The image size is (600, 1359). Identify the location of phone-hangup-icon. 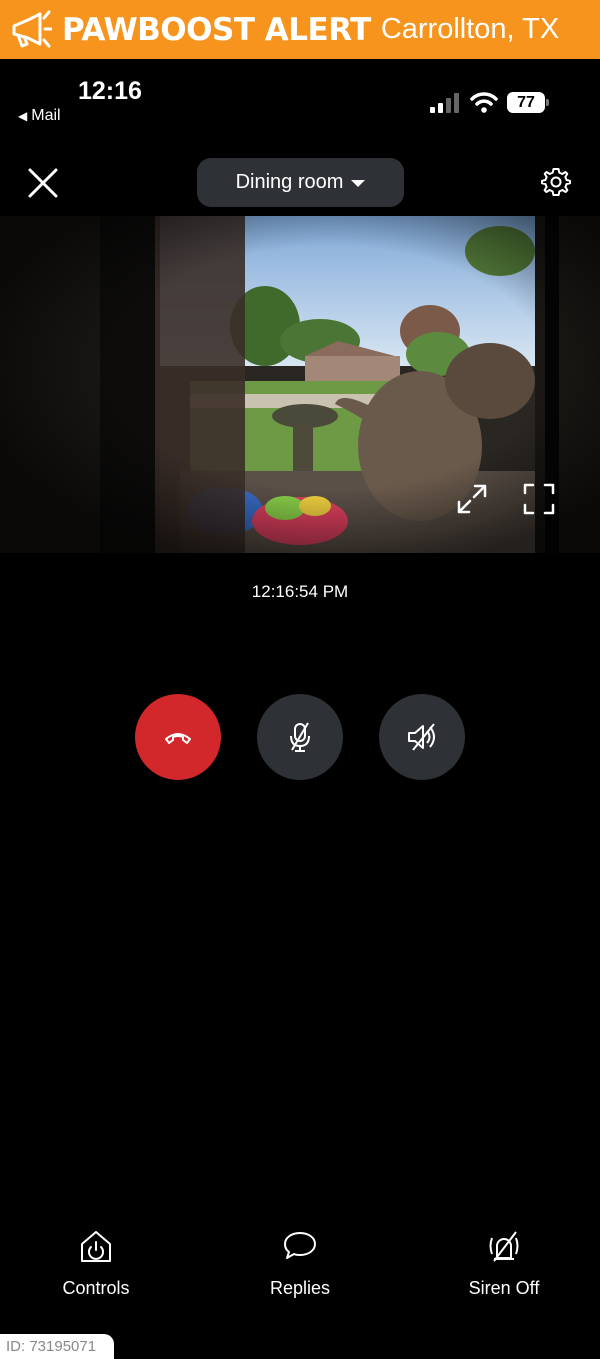
(178, 738).